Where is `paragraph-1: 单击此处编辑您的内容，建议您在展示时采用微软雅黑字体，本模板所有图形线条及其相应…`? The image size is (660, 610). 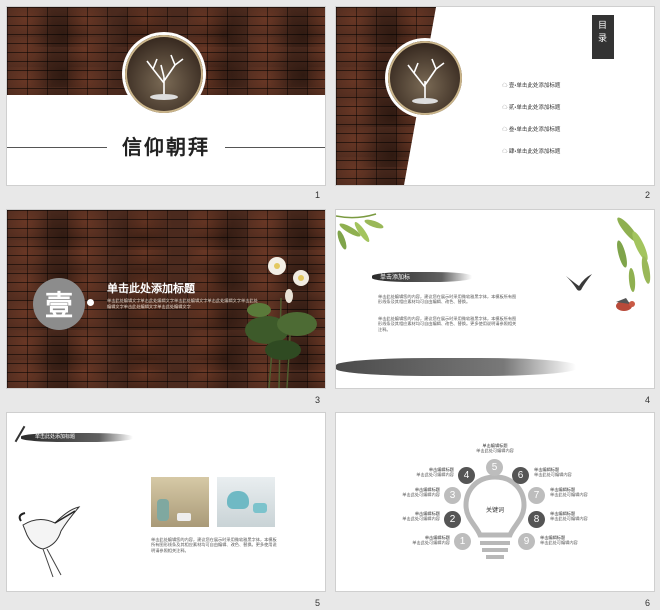
paragraph-1: 单击此处编辑您的内容，建议您在展示时采用微软雅黑字体，本模板所有图形线条及其相应… is located at coordinates (447, 299).